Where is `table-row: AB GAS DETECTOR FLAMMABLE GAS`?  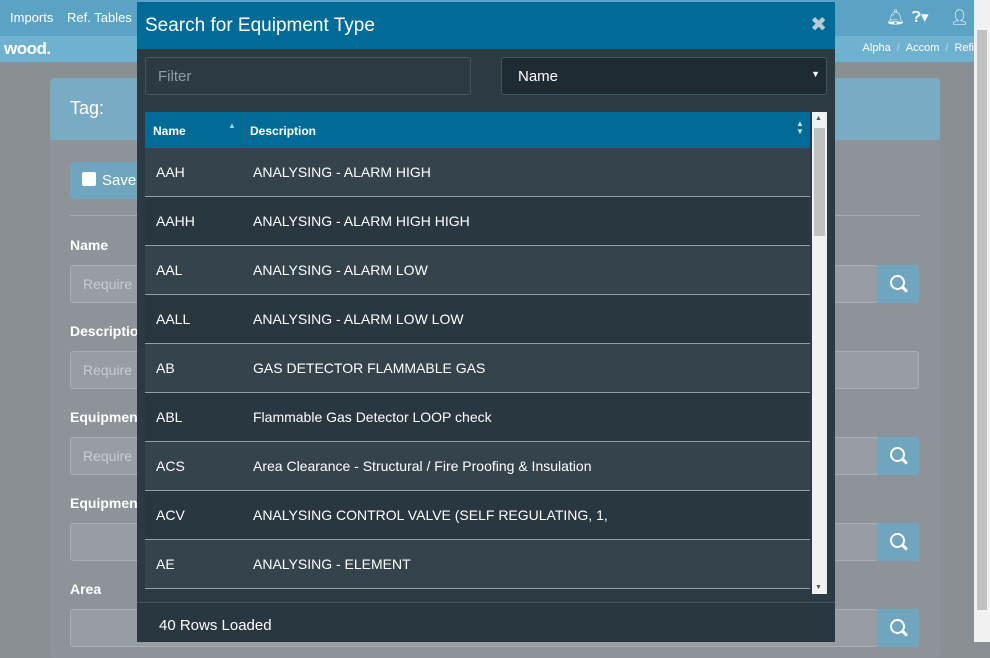 table-row: AB GAS DETECTOR FLAMMABLE GAS is located at coordinates (477, 368).